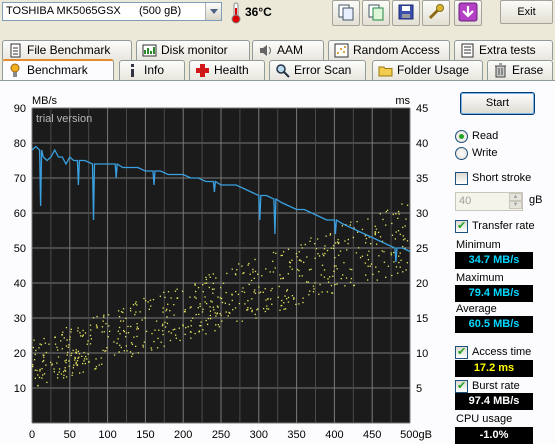 This screenshot has height=444, width=555. What do you see at coordinates (515, 205) in the screenshot?
I see `spin-down-icon: ▼` at bounding box center [515, 205].